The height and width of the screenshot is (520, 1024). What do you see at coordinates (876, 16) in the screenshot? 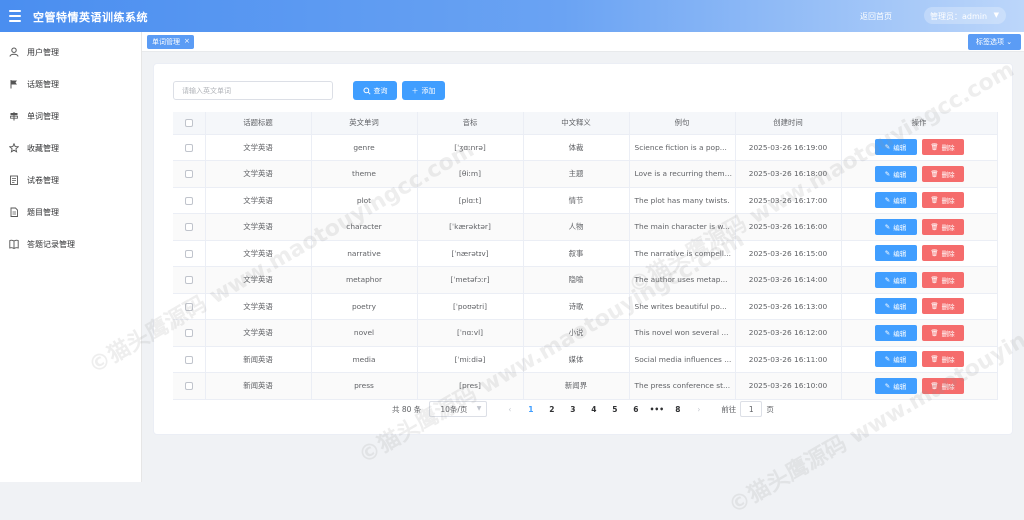
I see `back-home-link: 返回首页` at bounding box center [876, 16].